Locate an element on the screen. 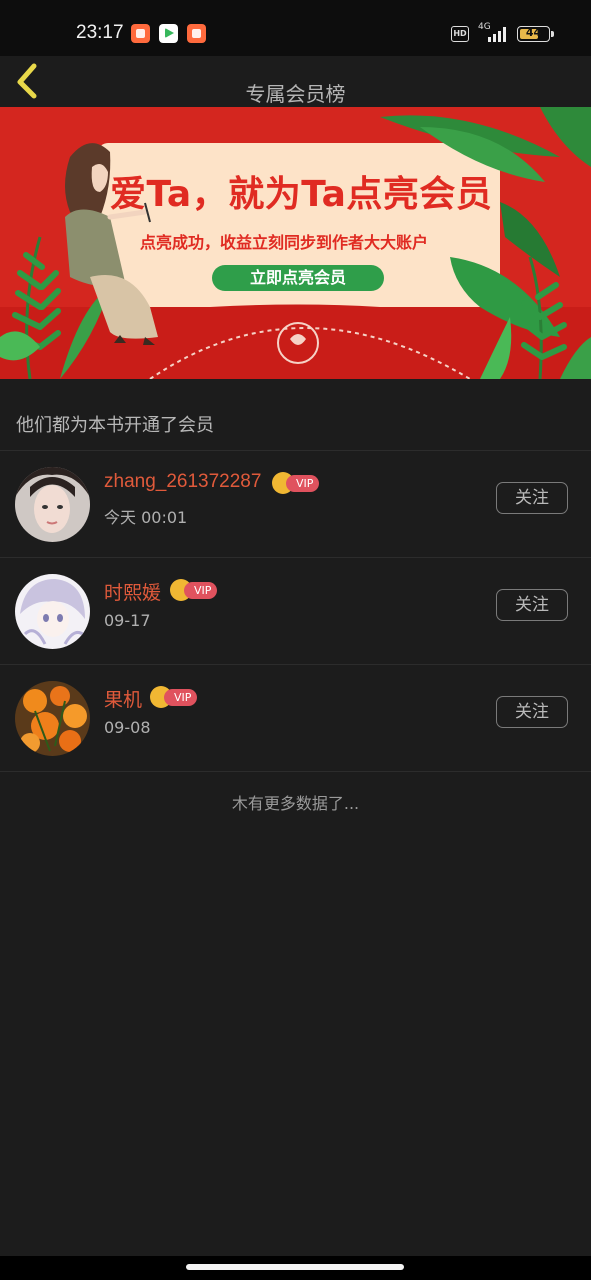 This screenshot has height=1280, width=591. battery-icon: 44 is located at coordinates (535, 34).